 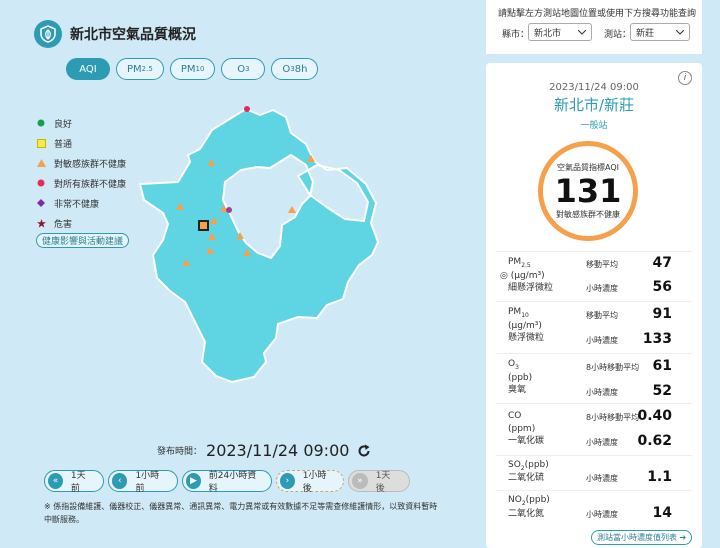 What do you see at coordinates (81, 143) in the screenshot?
I see `legend-item-moderate: 普通` at bounding box center [81, 143].